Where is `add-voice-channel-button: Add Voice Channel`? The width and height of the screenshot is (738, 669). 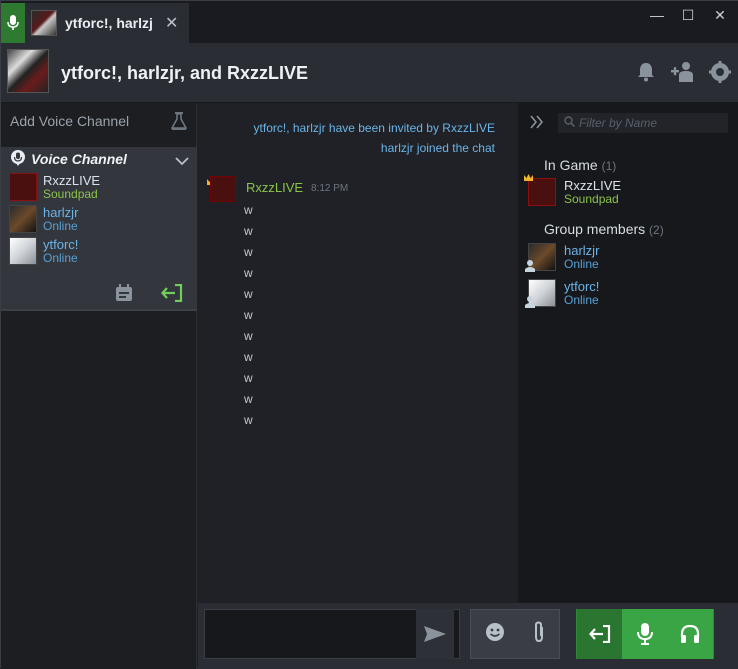 add-voice-channel-button: Add Voice Channel is located at coordinates (99, 121).